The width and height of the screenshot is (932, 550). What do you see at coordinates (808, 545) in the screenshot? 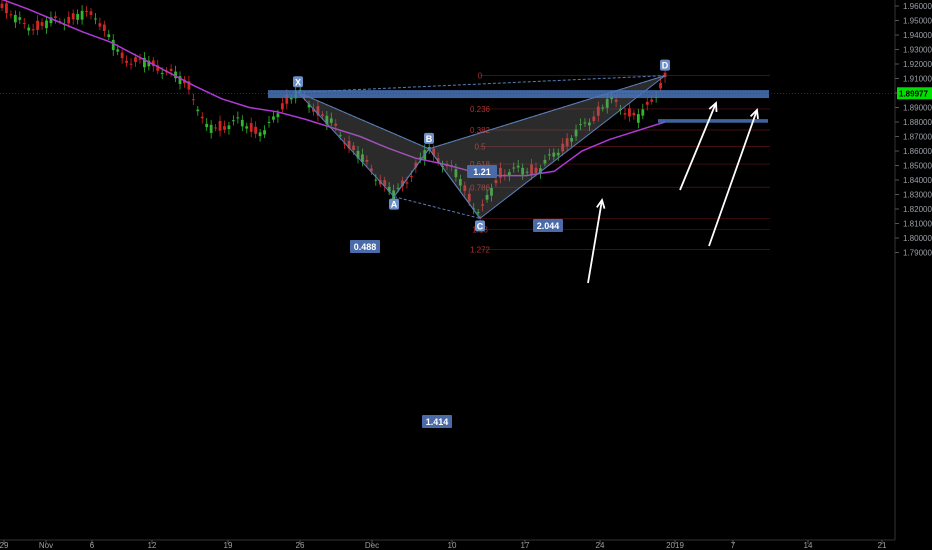
I see `x-tick-label: 14` at bounding box center [808, 545].